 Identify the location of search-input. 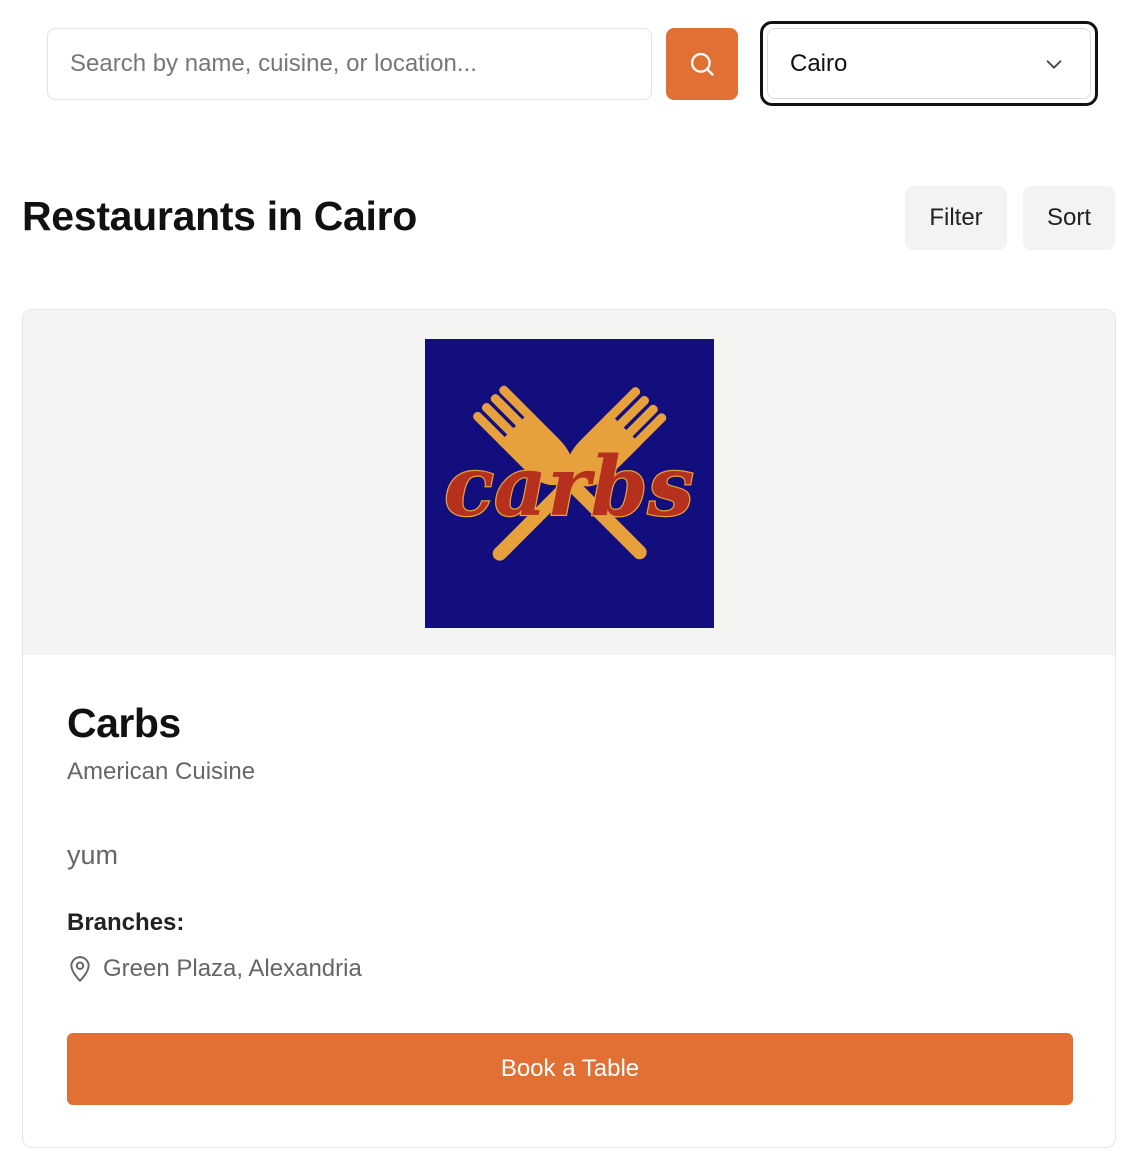
(349, 64).